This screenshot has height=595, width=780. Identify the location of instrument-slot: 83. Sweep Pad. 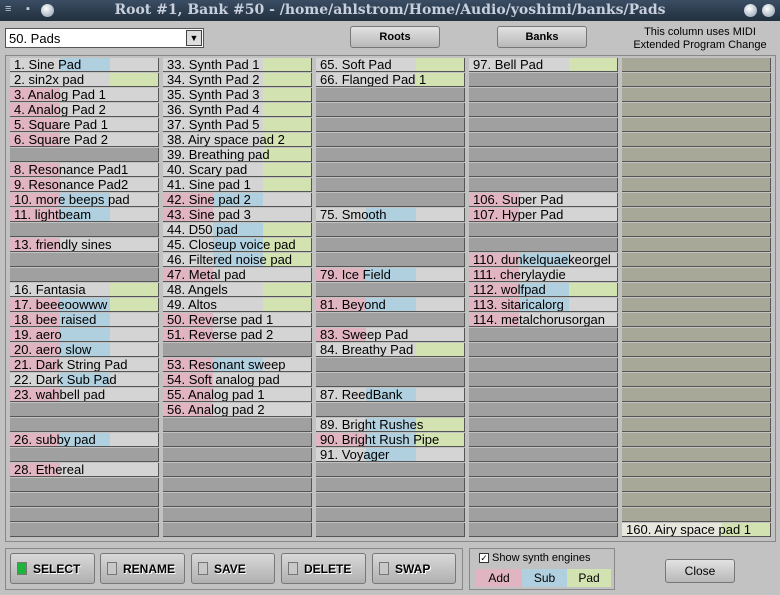
(390, 335).